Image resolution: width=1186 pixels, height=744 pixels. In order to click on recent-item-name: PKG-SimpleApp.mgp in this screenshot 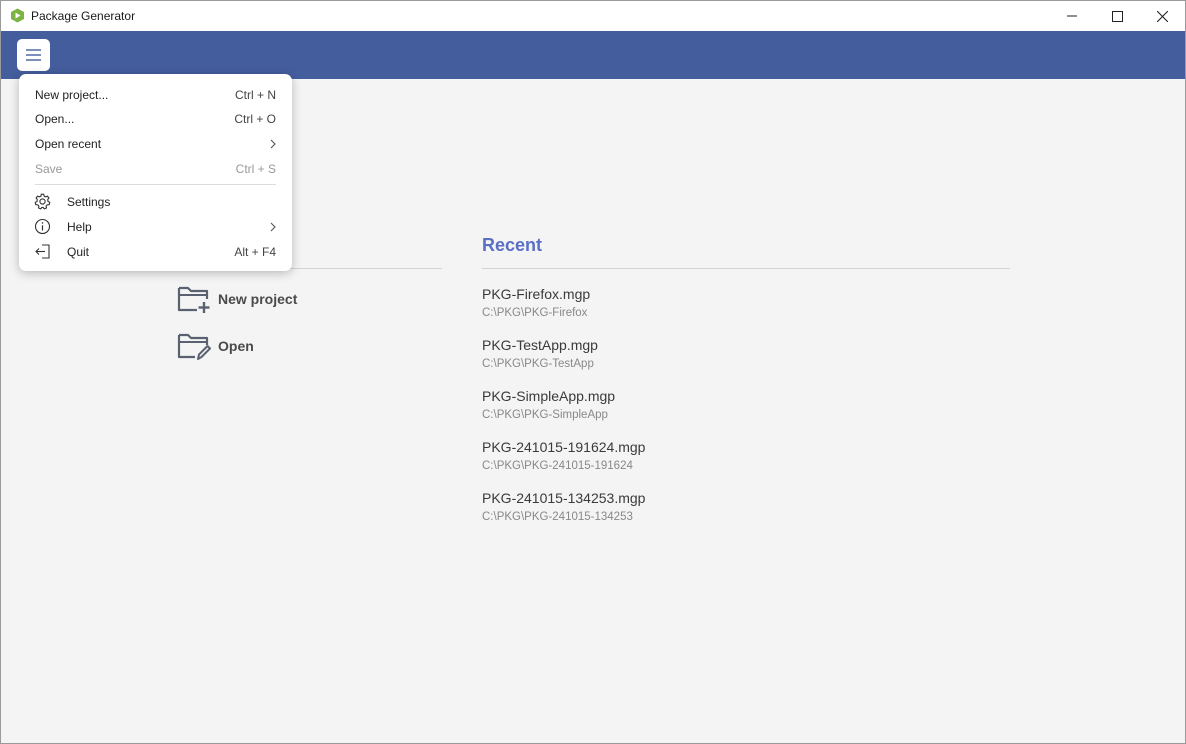, I will do `click(549, 396)`.